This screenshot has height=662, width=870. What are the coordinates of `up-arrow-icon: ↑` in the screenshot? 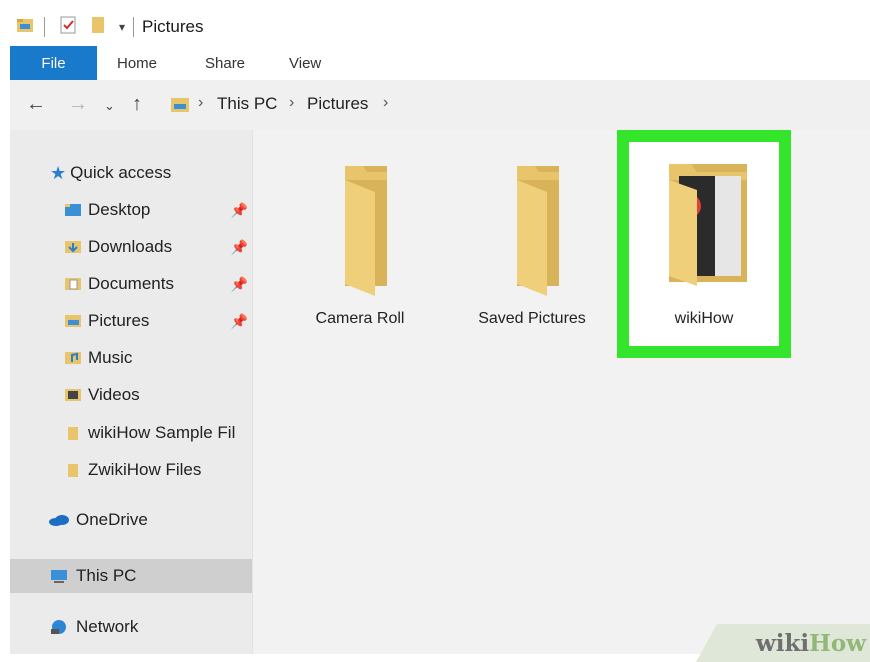 It's located at (137, 104).